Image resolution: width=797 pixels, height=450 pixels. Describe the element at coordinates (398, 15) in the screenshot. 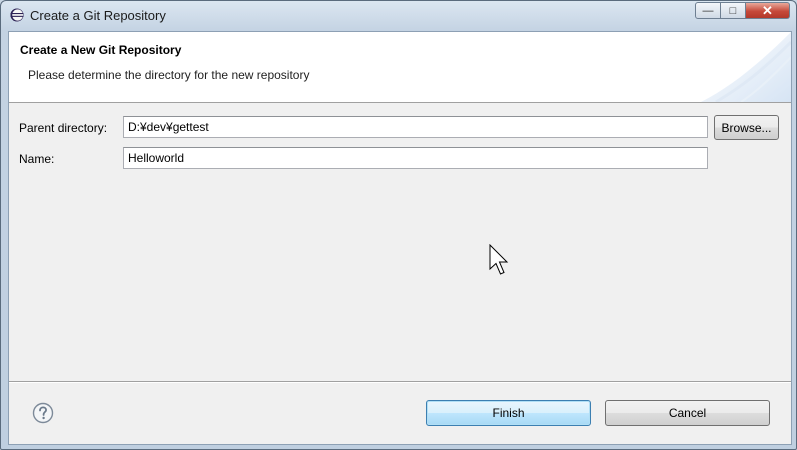

I see `title-bar: Create a Git Repository — □ ✕` at that location.